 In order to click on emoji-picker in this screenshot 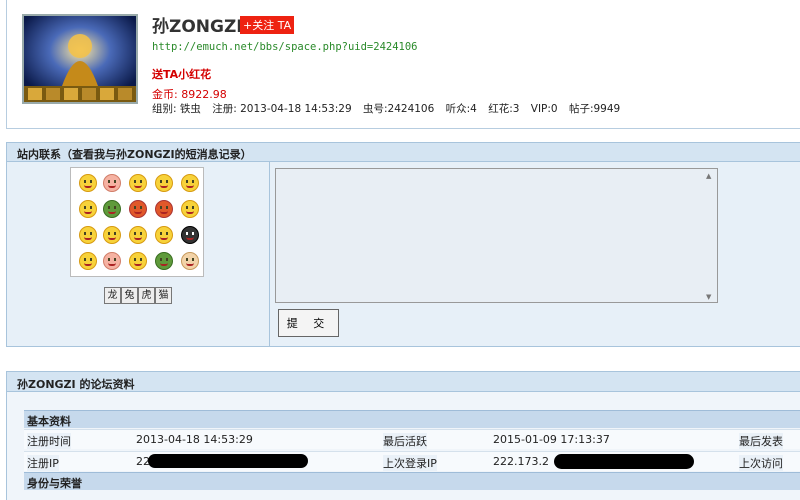, I will do `click(137, 222)`.